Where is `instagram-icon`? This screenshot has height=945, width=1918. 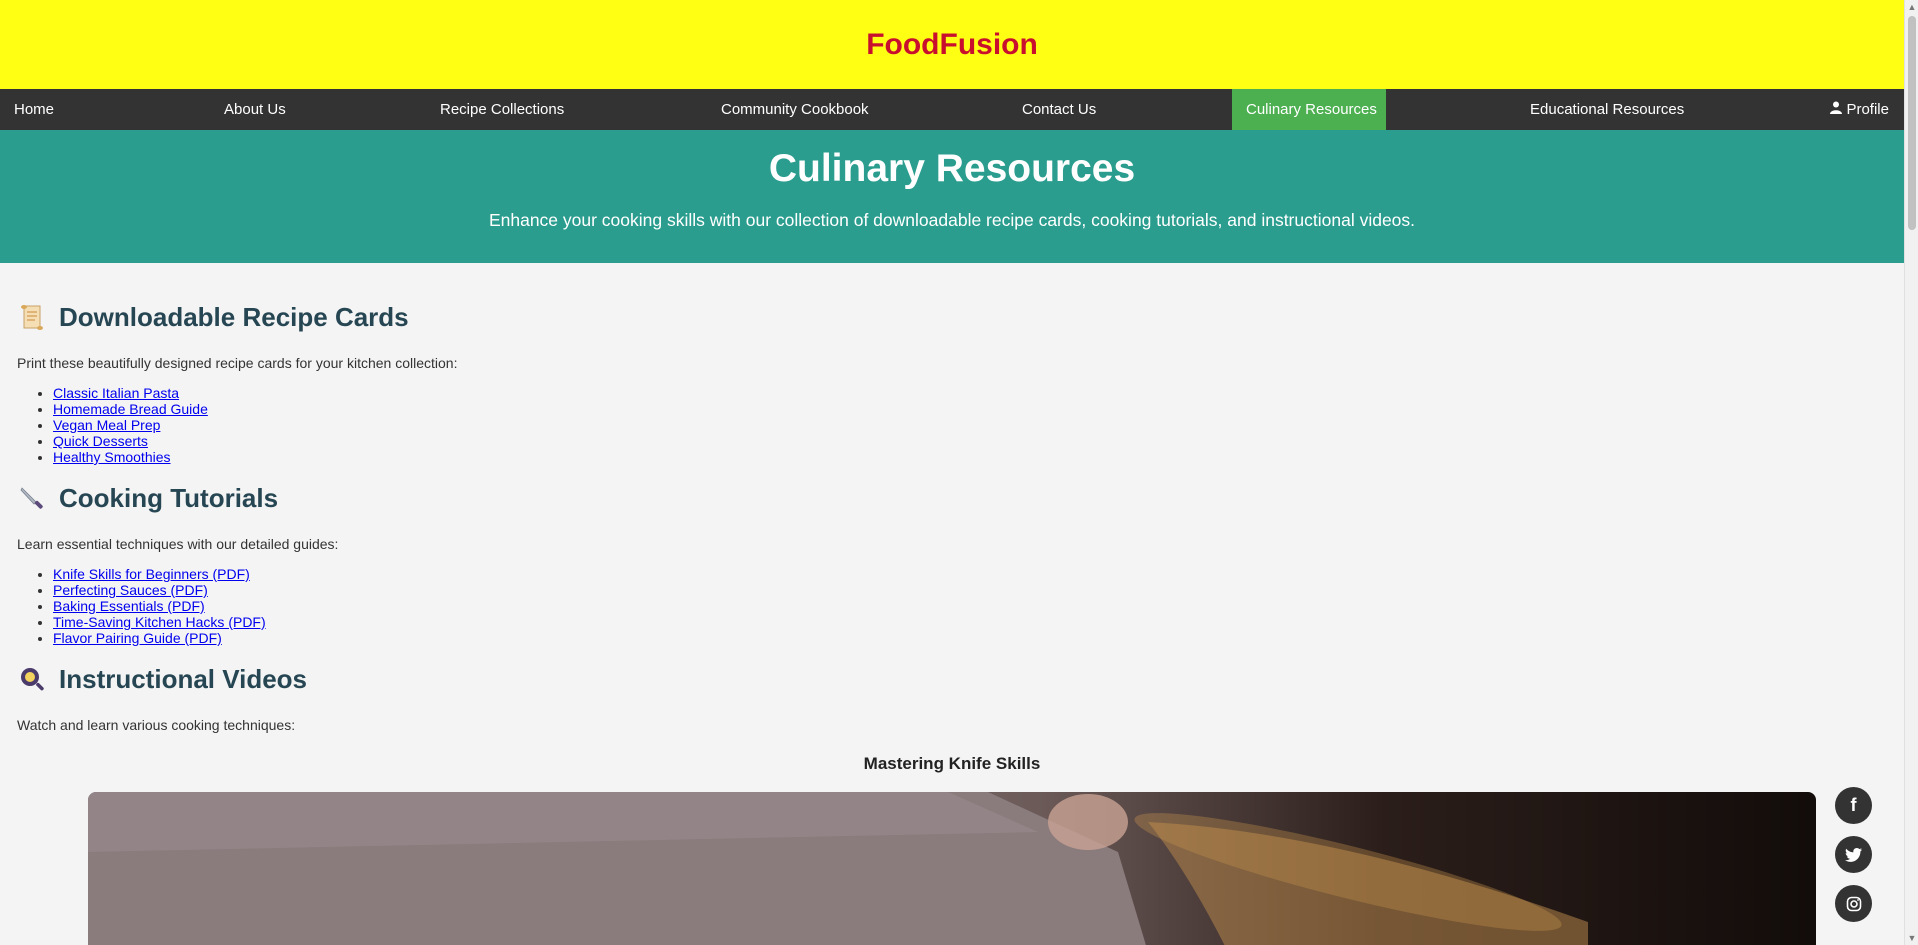
instagram-icon is located at coordinates (1853, 903).